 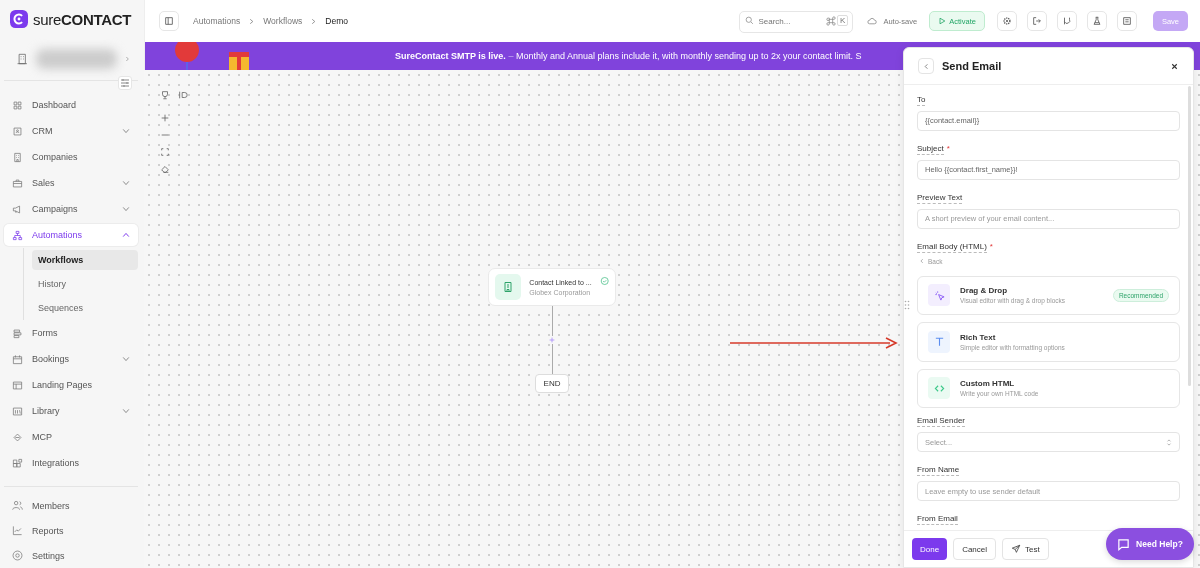 What do you see at coordinates (165, 118) in the screenshot?
I see `zoom-in-icon` at bounding box center [165, 118].